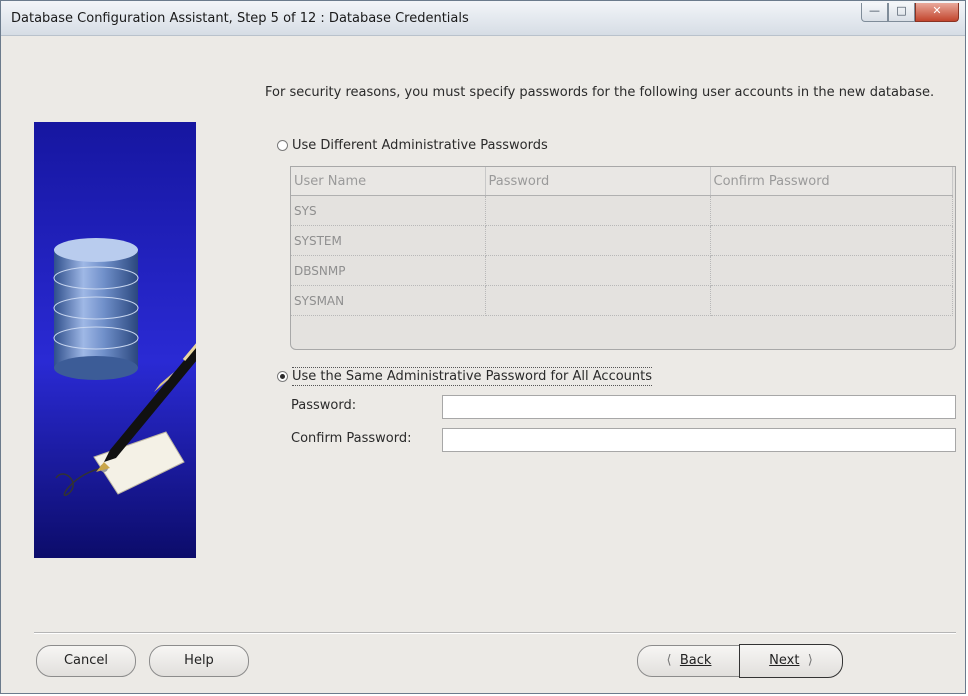 The height and width of the screenshot is (696, 968). What do you see at coordinates (115, 340) in the screenshot?
I see `database-illustration` at bounding box center [115, 340].